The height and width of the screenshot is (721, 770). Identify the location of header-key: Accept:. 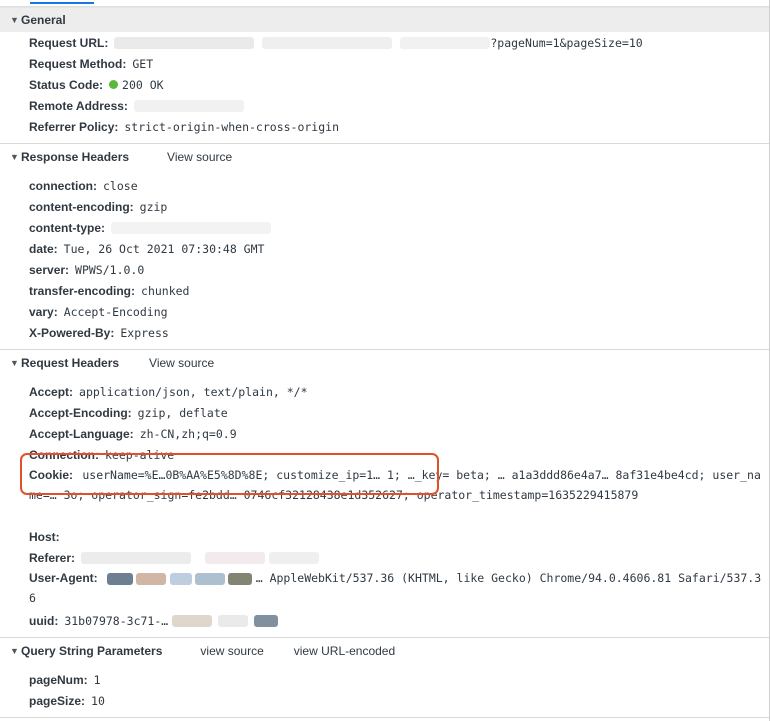
(51, 391).